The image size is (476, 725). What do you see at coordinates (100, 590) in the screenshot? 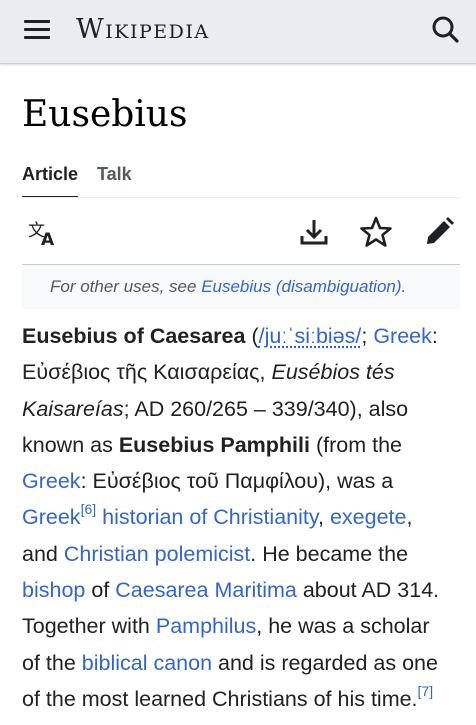
I see `text: of` at bounding box center [100, 590].